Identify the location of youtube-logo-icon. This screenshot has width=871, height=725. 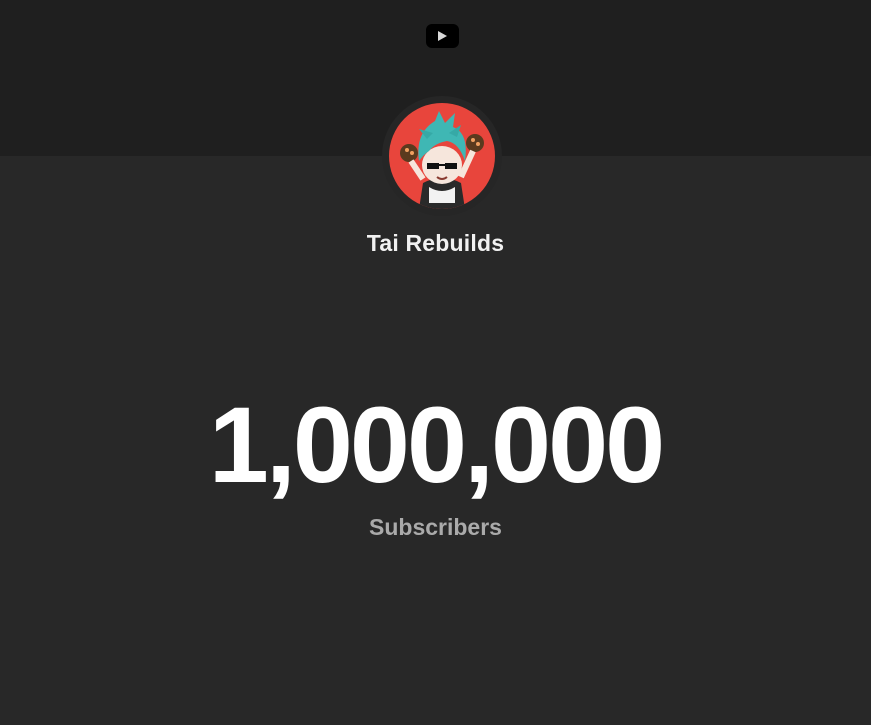
(442, 36).